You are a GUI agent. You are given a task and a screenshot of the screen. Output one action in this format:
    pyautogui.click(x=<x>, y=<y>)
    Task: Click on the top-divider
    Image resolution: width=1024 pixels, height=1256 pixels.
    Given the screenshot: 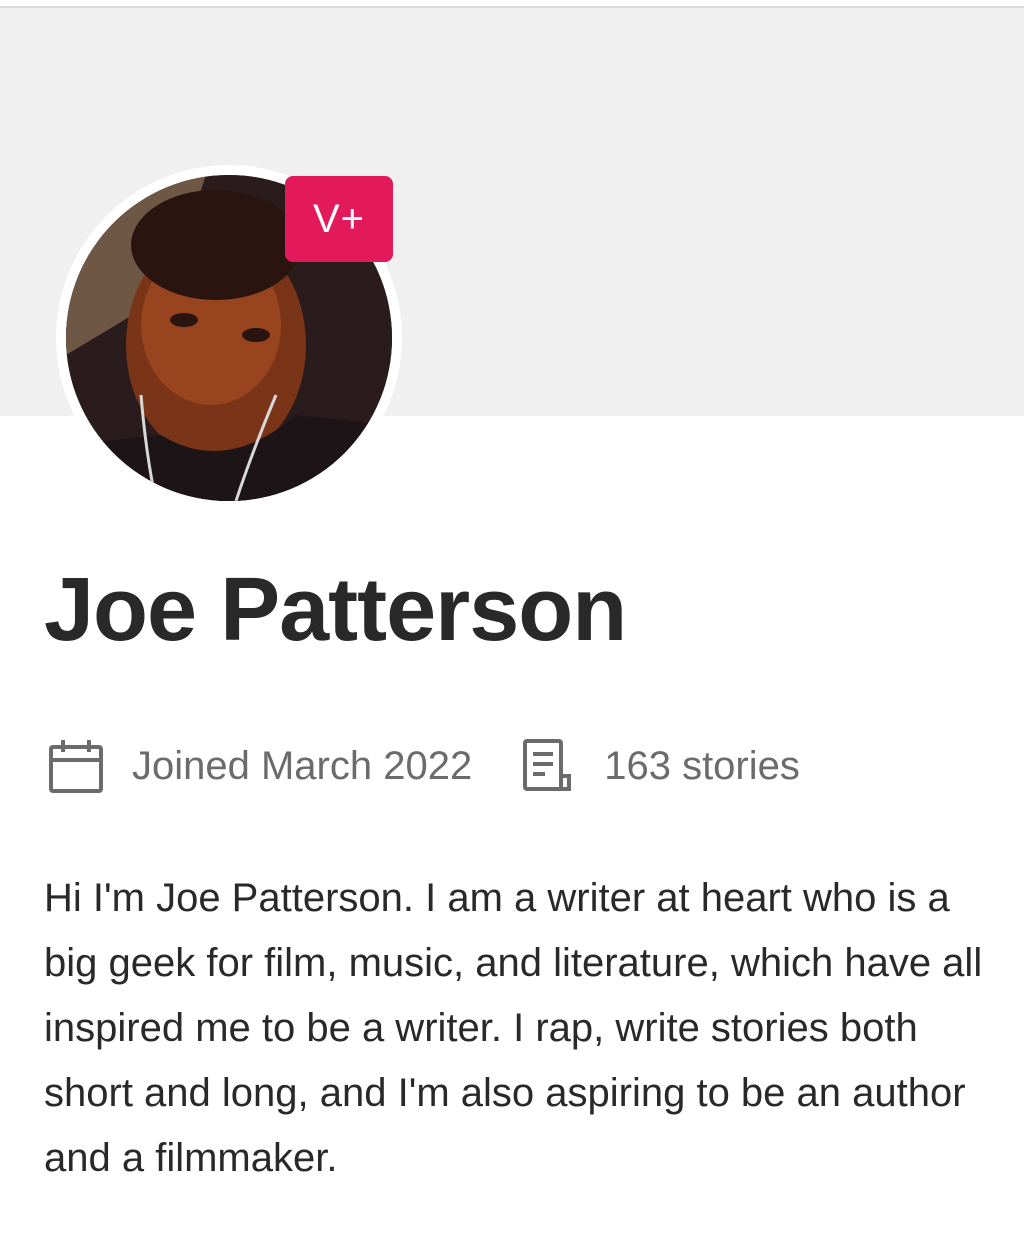 What is the action you would take?
    pyautogui.click(x=512, y=4)
    